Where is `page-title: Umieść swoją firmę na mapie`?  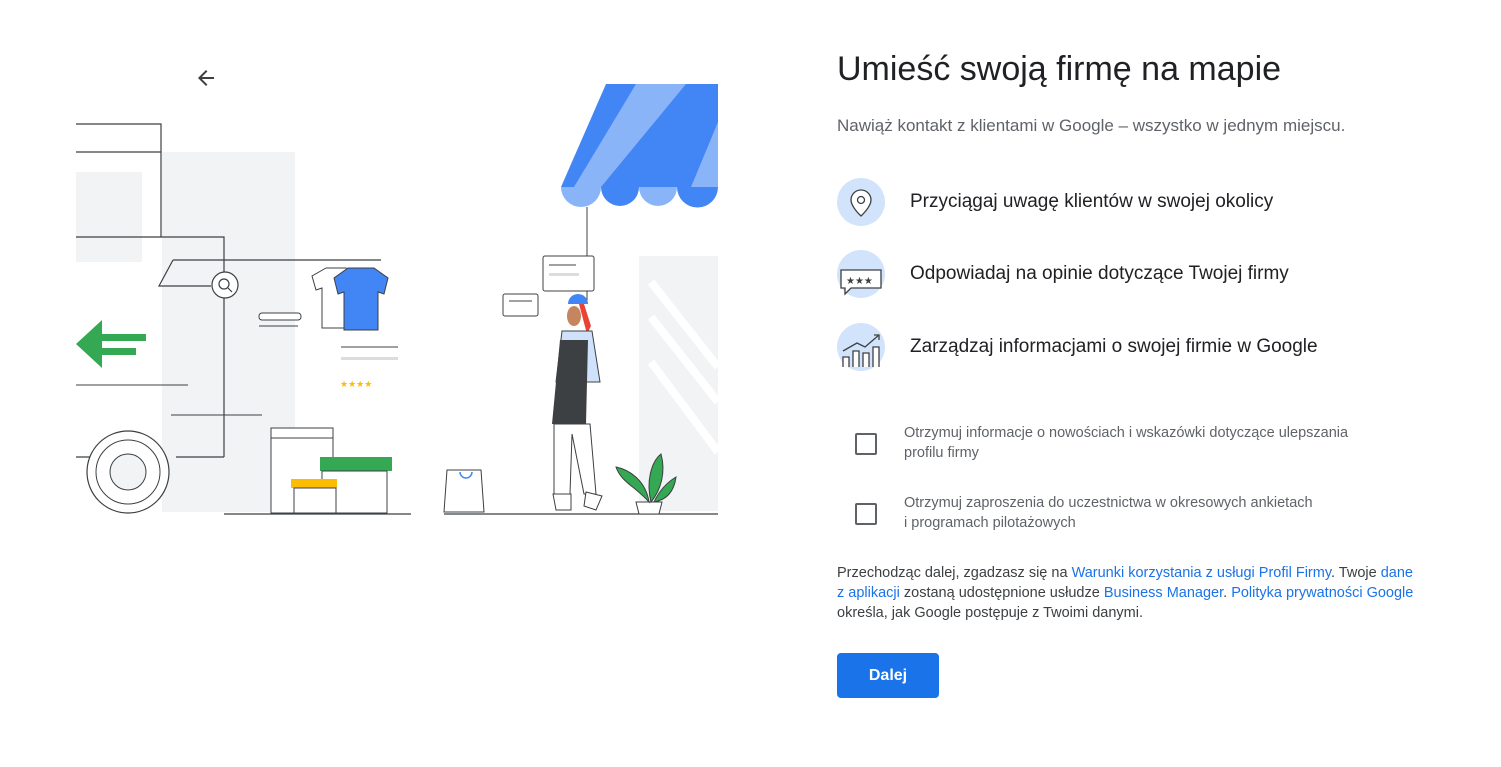 page-title: Umieść swoją firmę na mapie is located at coordinates (1059, 69).